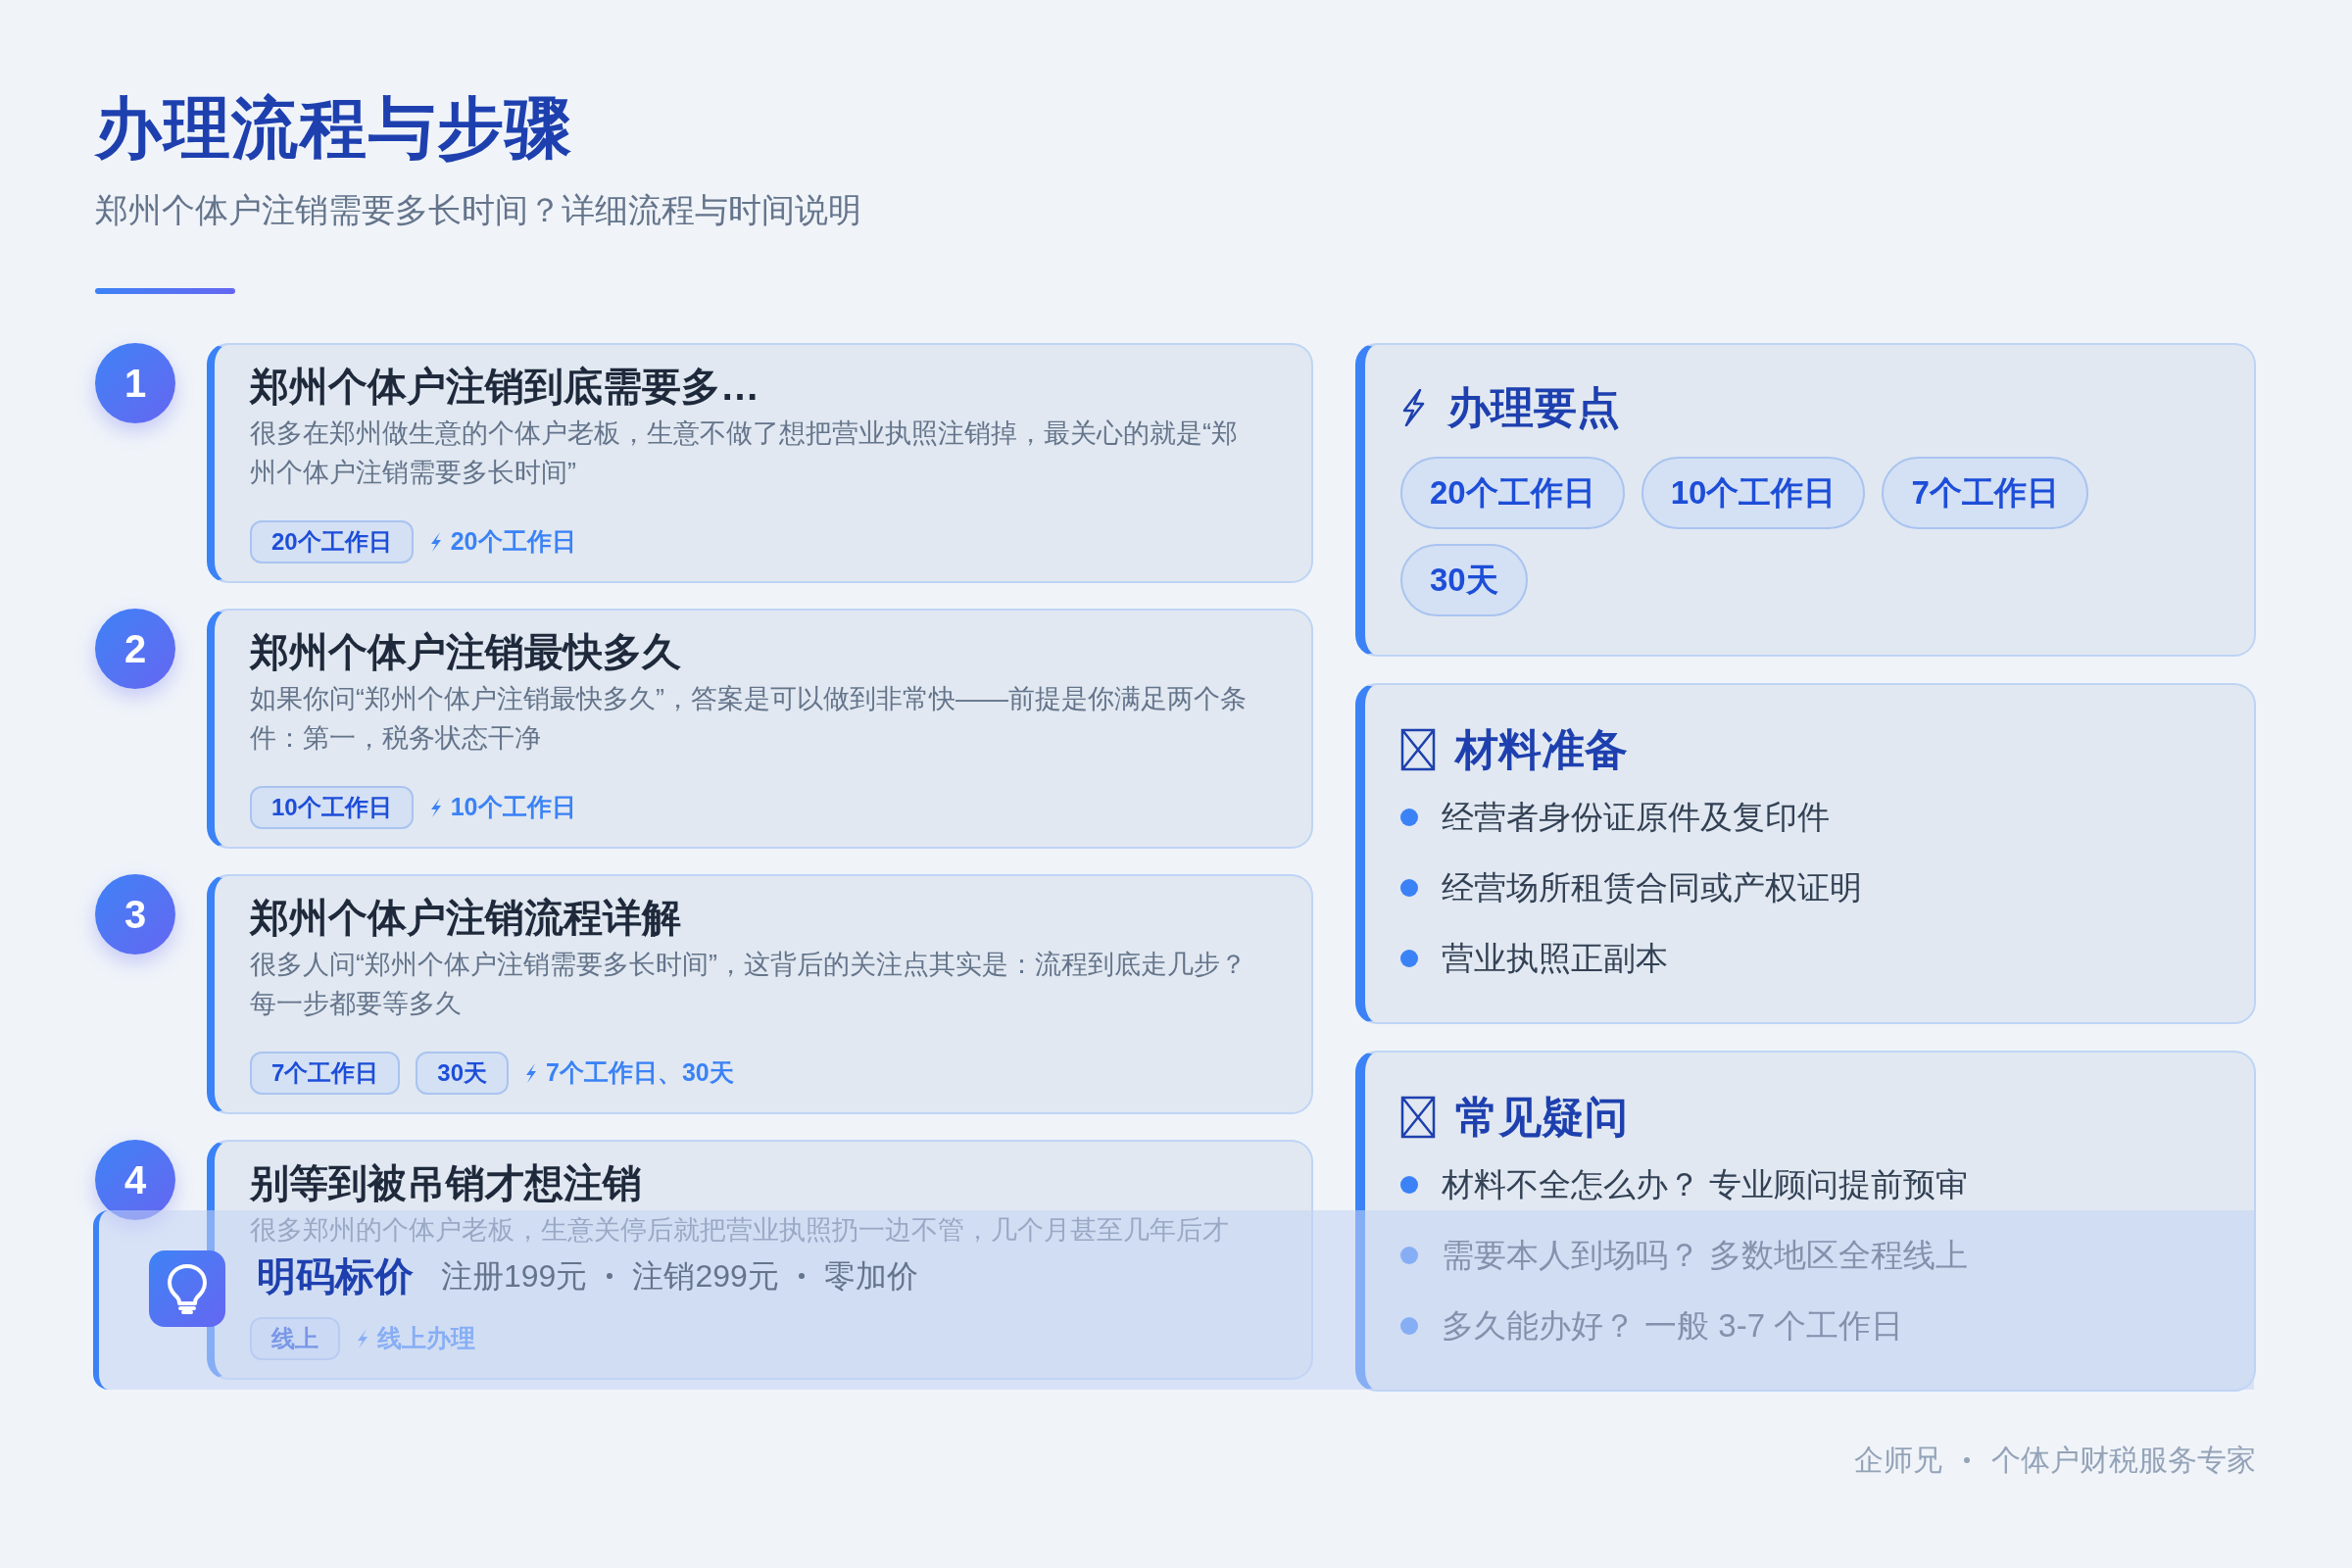 The height and width of the screenshot is (1568, 2352). What do you see at coordinates (446, 1183) in the screenshot?
I see `step-title: 别等到被吊销才想注销` at bounding box center [446, 1183].